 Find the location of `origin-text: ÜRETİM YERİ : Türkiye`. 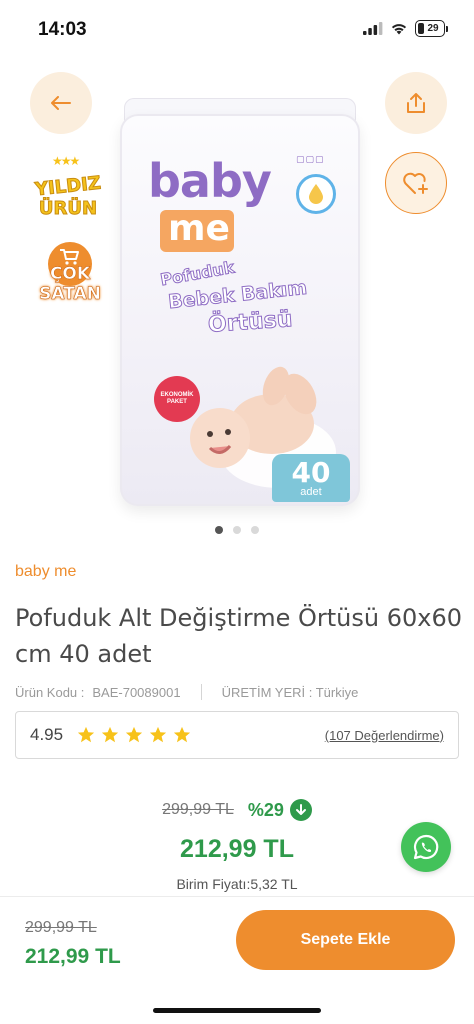

origin-text: ÜRETİM YERİ : Türkiye is located at coordinates (290, 692).